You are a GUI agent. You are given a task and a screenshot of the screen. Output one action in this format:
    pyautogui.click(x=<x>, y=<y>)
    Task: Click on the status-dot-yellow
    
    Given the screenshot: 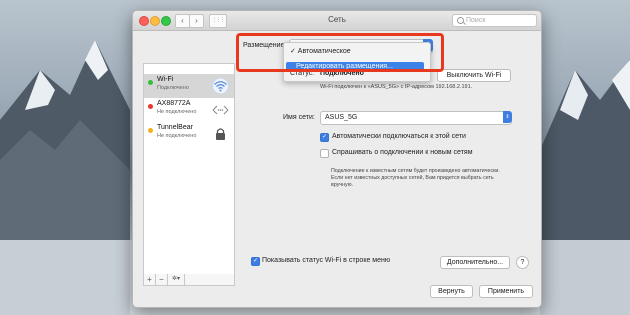 What is the action you would take?
    pyautogui.click(x=150, y=130)
    